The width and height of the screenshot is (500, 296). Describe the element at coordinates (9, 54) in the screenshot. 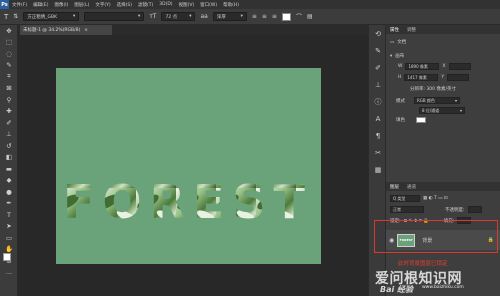

I see `lasso-tool-icon: ◌` at that location.